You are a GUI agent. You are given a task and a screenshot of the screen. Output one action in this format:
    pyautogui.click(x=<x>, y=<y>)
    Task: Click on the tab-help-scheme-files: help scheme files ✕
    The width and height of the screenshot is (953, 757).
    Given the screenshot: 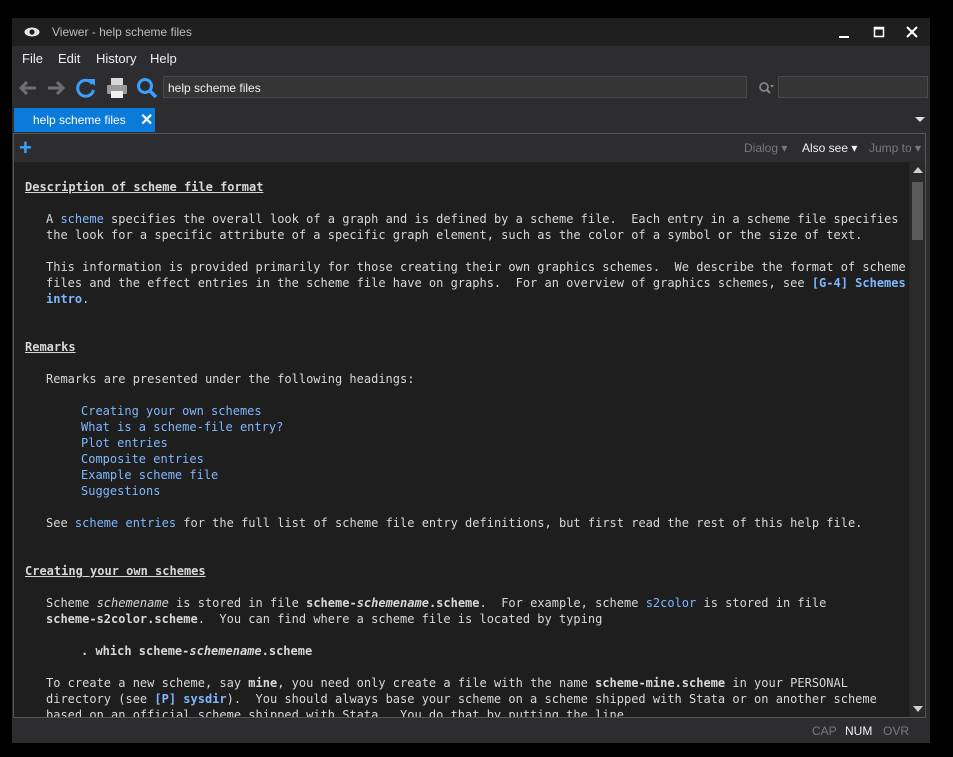 What is the action you would take?
    pyautogui.click(x=84, y=120)
    